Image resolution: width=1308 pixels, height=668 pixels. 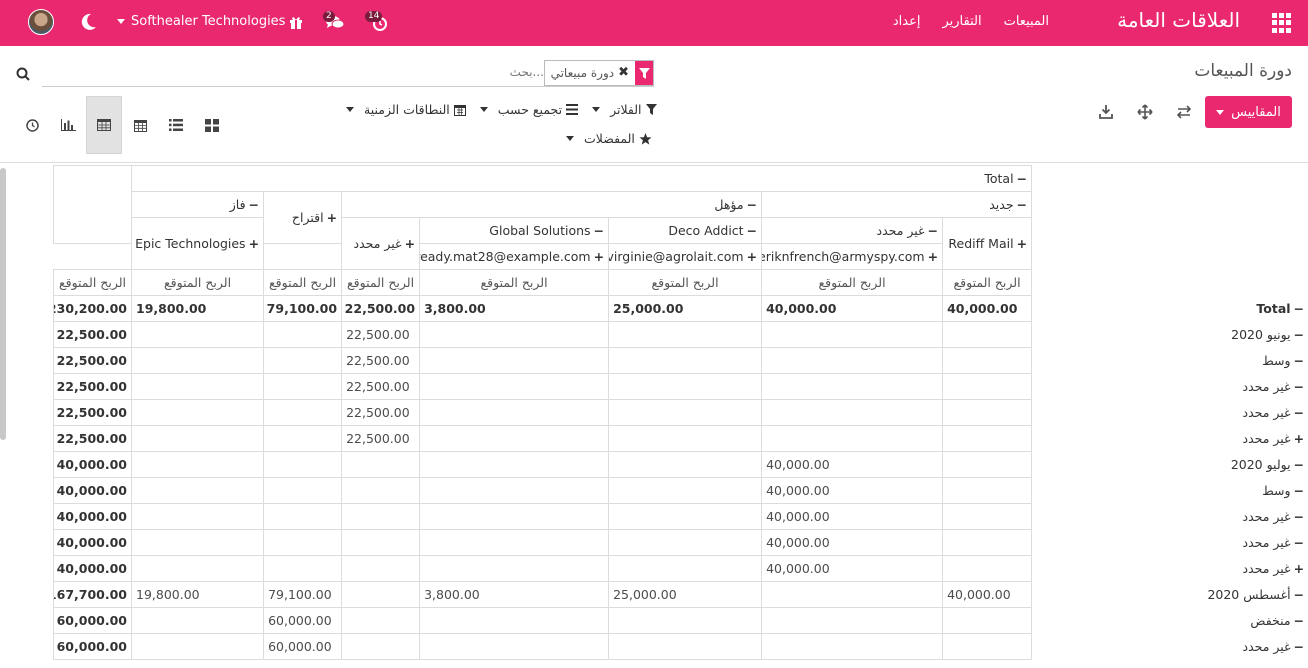 What do you see at coordinates (581, 178) in the screenshot?
I see `col-header-total: −Total` at bounding box center [581, 178].